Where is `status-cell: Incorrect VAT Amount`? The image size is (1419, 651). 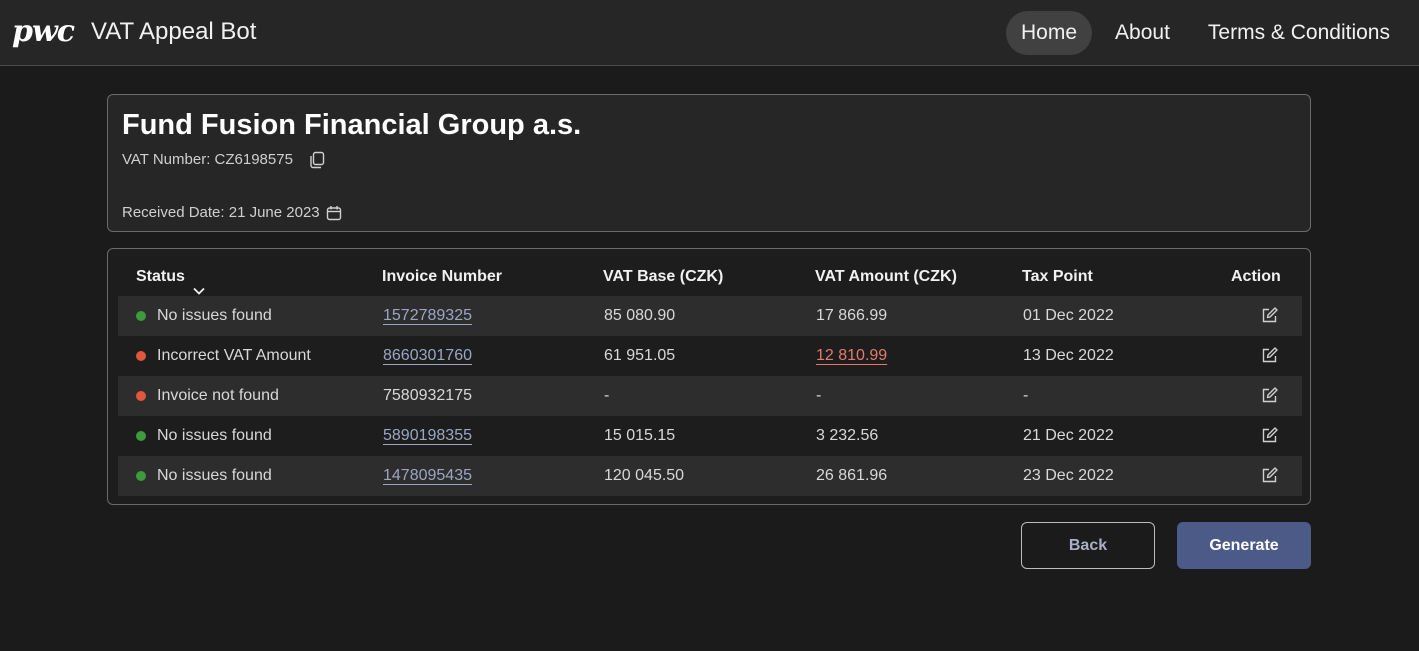 status-cell: Incorrect VAT Amount is located at coordinates (223, 356).